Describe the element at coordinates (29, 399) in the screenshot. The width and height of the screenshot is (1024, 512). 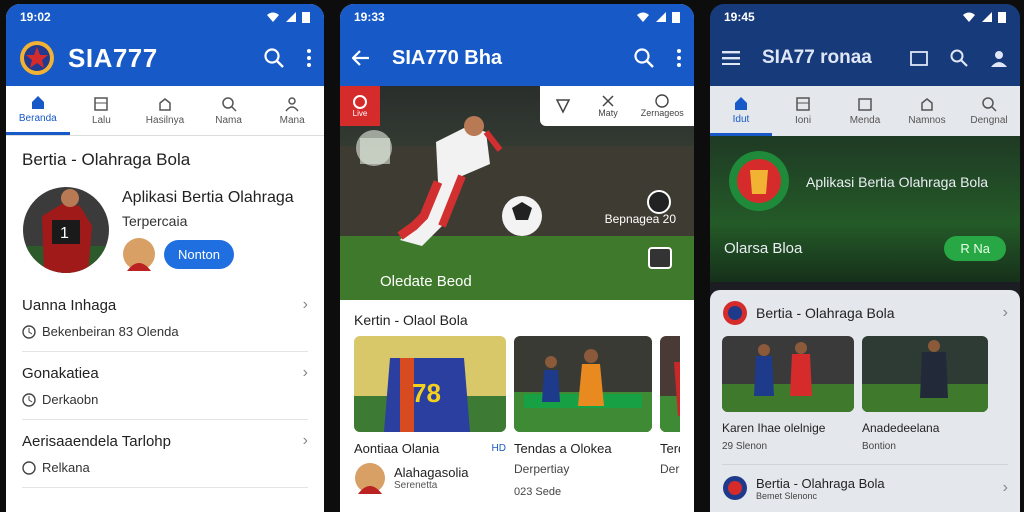
I see `clock-icon` at that location.